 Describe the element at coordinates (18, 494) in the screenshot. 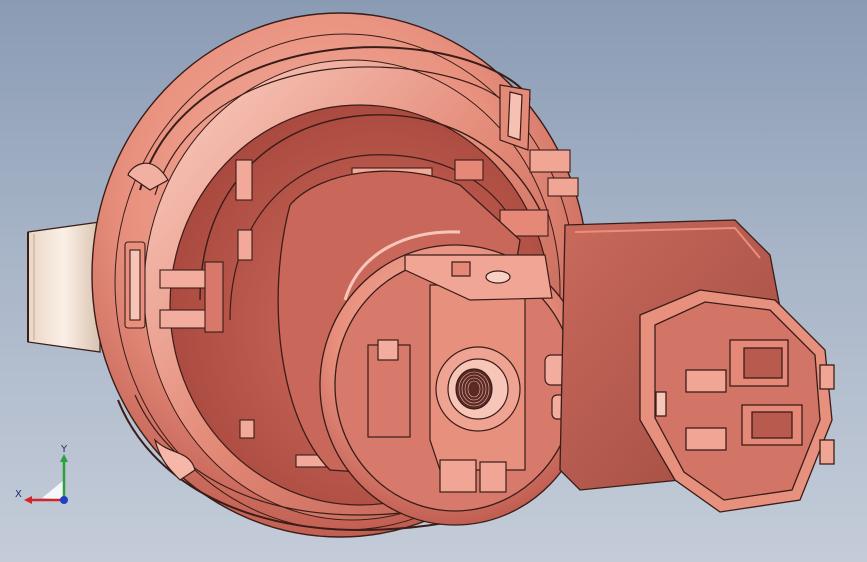

I see `x-axis-label: X` at that location.